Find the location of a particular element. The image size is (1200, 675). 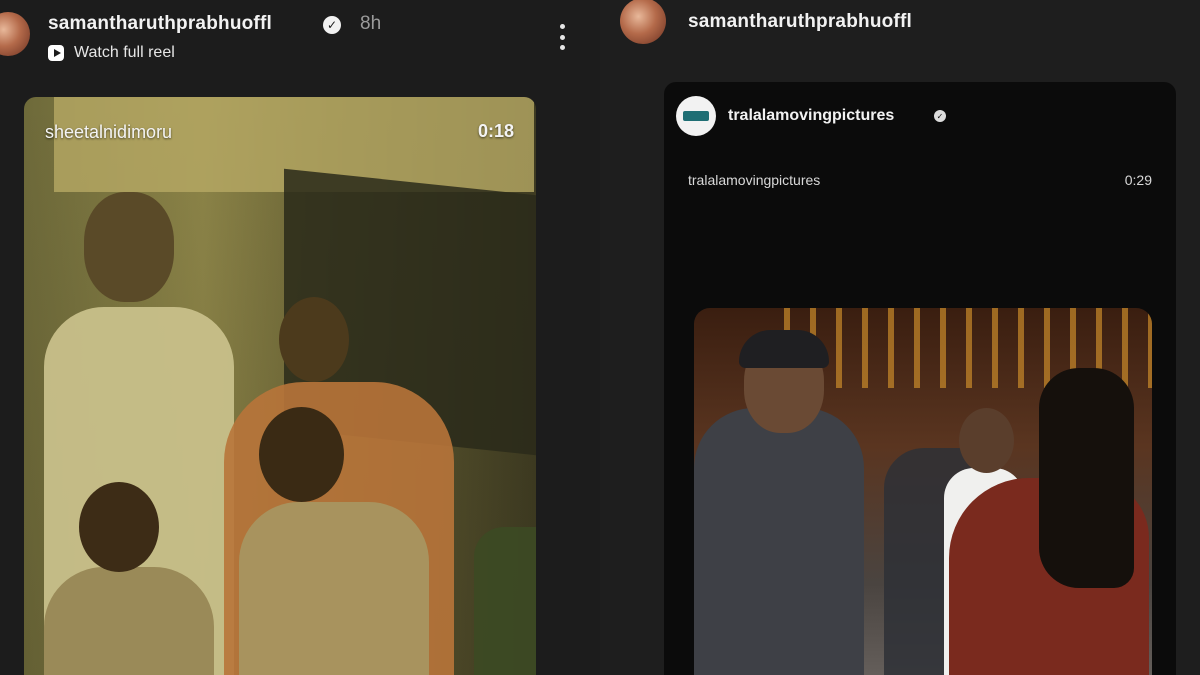

play-icon is located at coordinates (56, 53).